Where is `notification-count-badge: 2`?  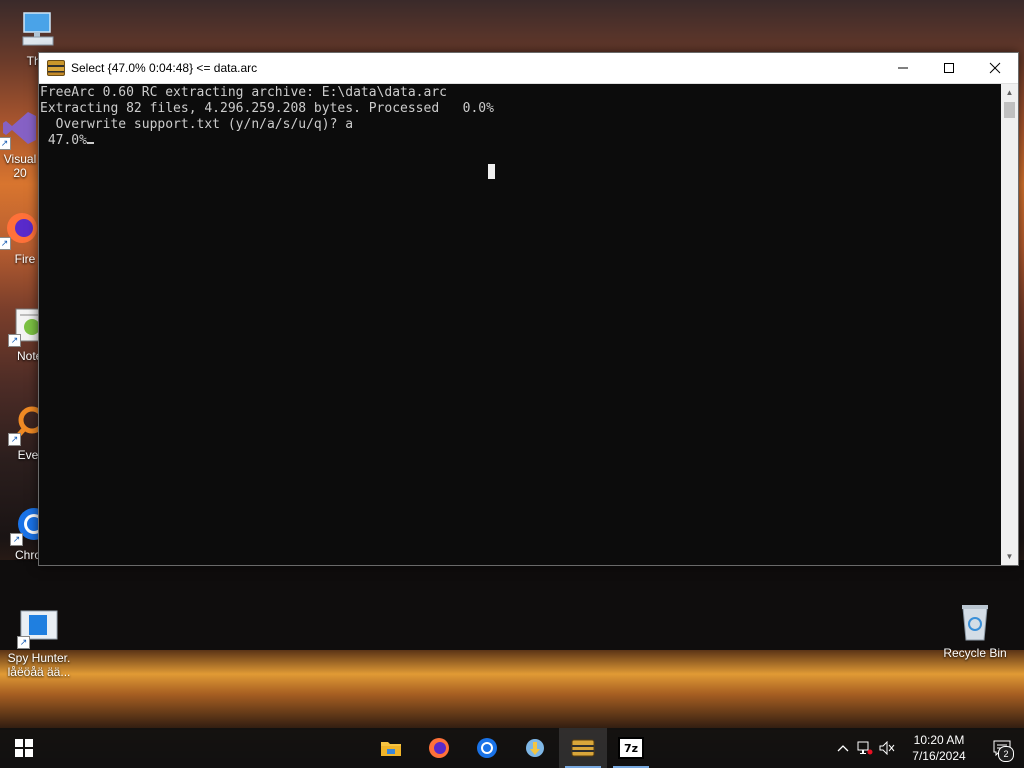 notification-count-badge: 2 is located at coordinates (1006, 754).